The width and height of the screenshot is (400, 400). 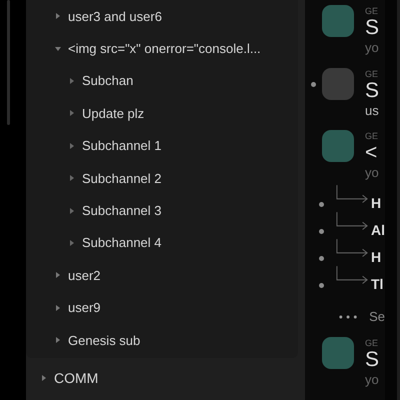 What do you see at coordinates (375, 153) in the screenshot?
I see `message-title: <` at bounding box center [375, 153].